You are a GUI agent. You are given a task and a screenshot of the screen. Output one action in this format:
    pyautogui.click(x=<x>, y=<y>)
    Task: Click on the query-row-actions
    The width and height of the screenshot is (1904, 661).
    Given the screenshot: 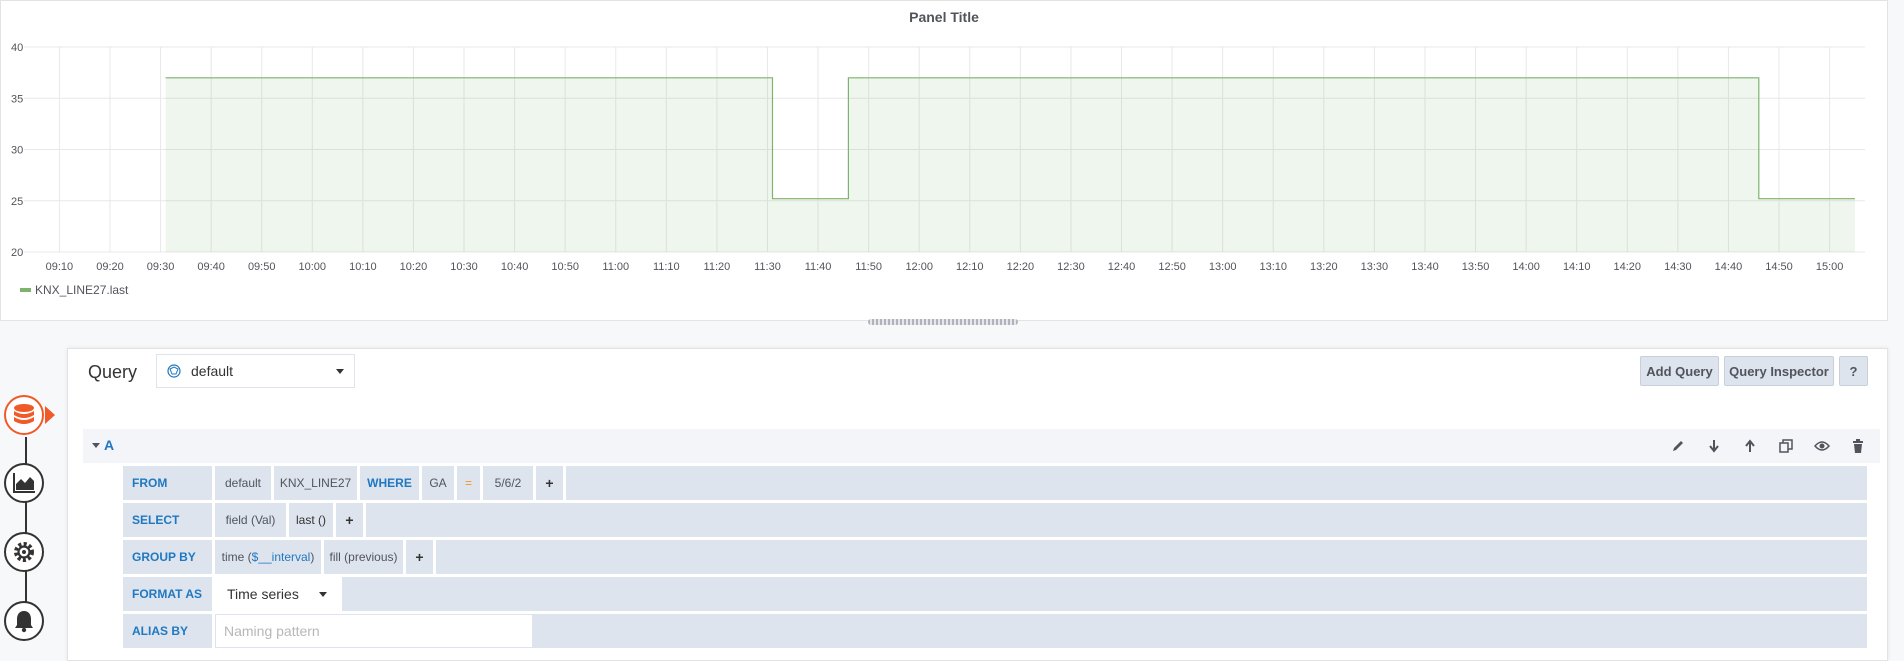 What is the action you would take?
    pyautogui.click(x=1768, y=446)
    